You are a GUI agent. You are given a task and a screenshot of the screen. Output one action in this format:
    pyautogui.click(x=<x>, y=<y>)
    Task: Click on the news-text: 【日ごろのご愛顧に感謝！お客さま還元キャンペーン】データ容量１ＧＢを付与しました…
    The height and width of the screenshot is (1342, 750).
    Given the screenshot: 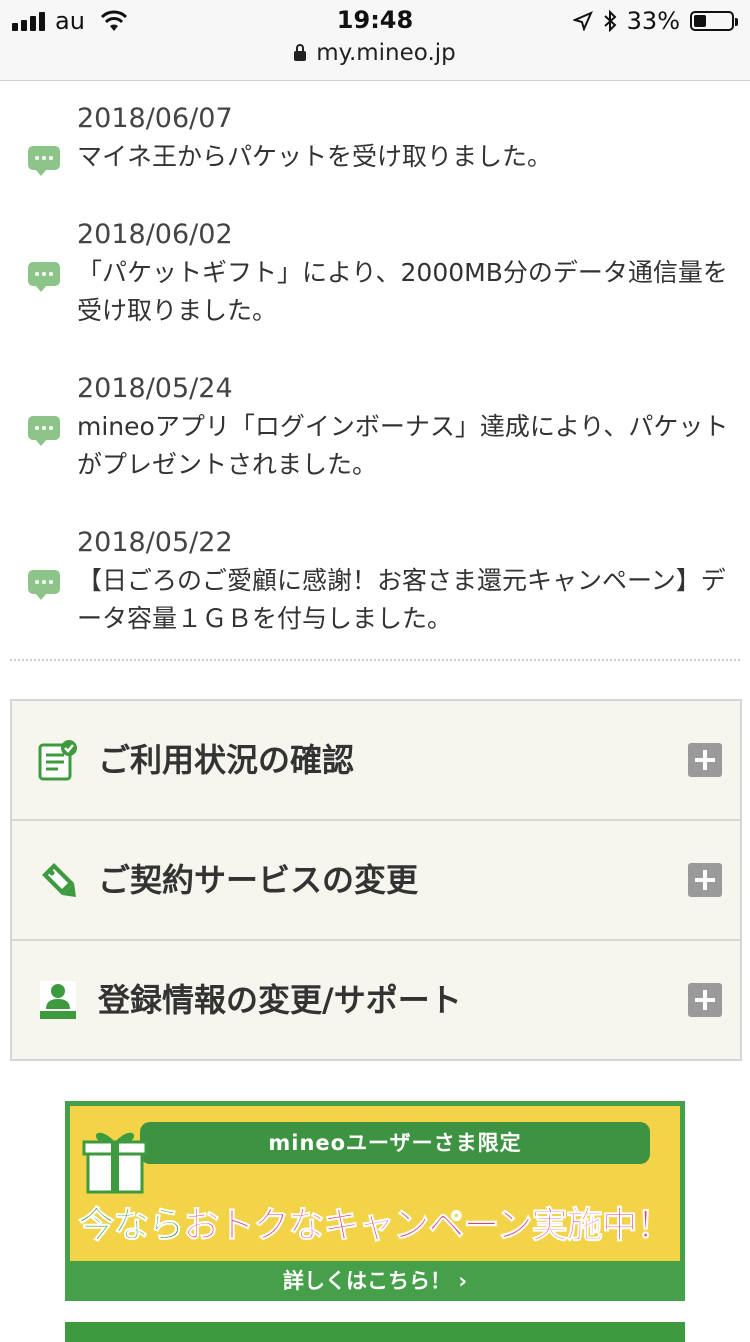 What is the action you would take?
    pyautogui.click(x=401, y=599)
    